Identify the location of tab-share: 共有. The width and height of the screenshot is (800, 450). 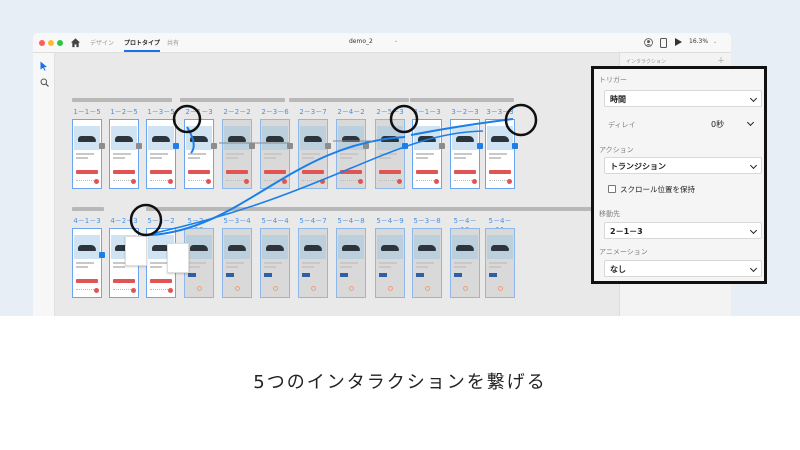
(173, 42).